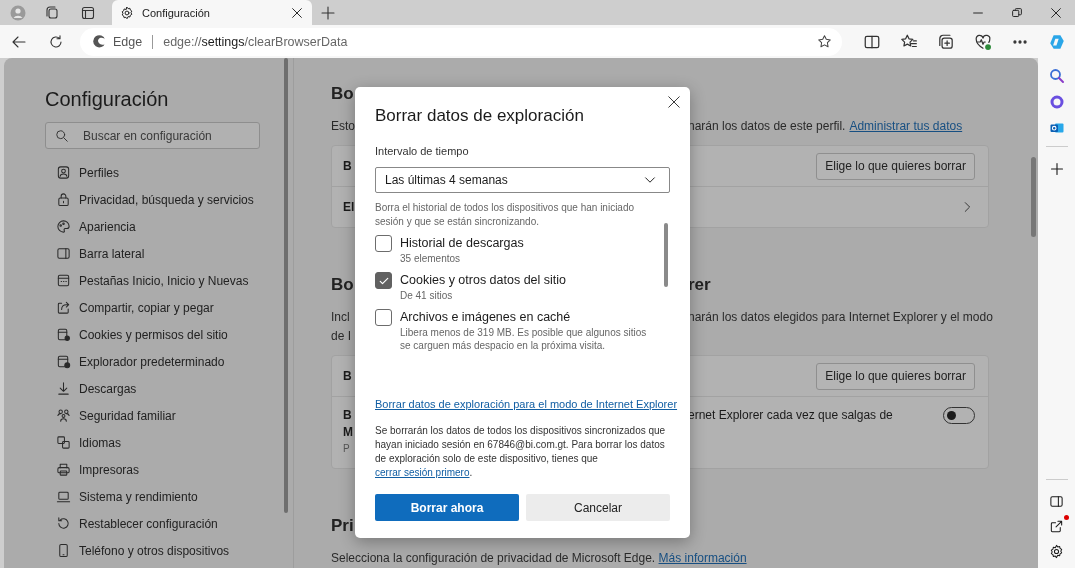  What do you see at coordinates (164, 496) in the screenshot?
I see `nav-item: Sistema y rendimiento` at bounding box center [164, 496].